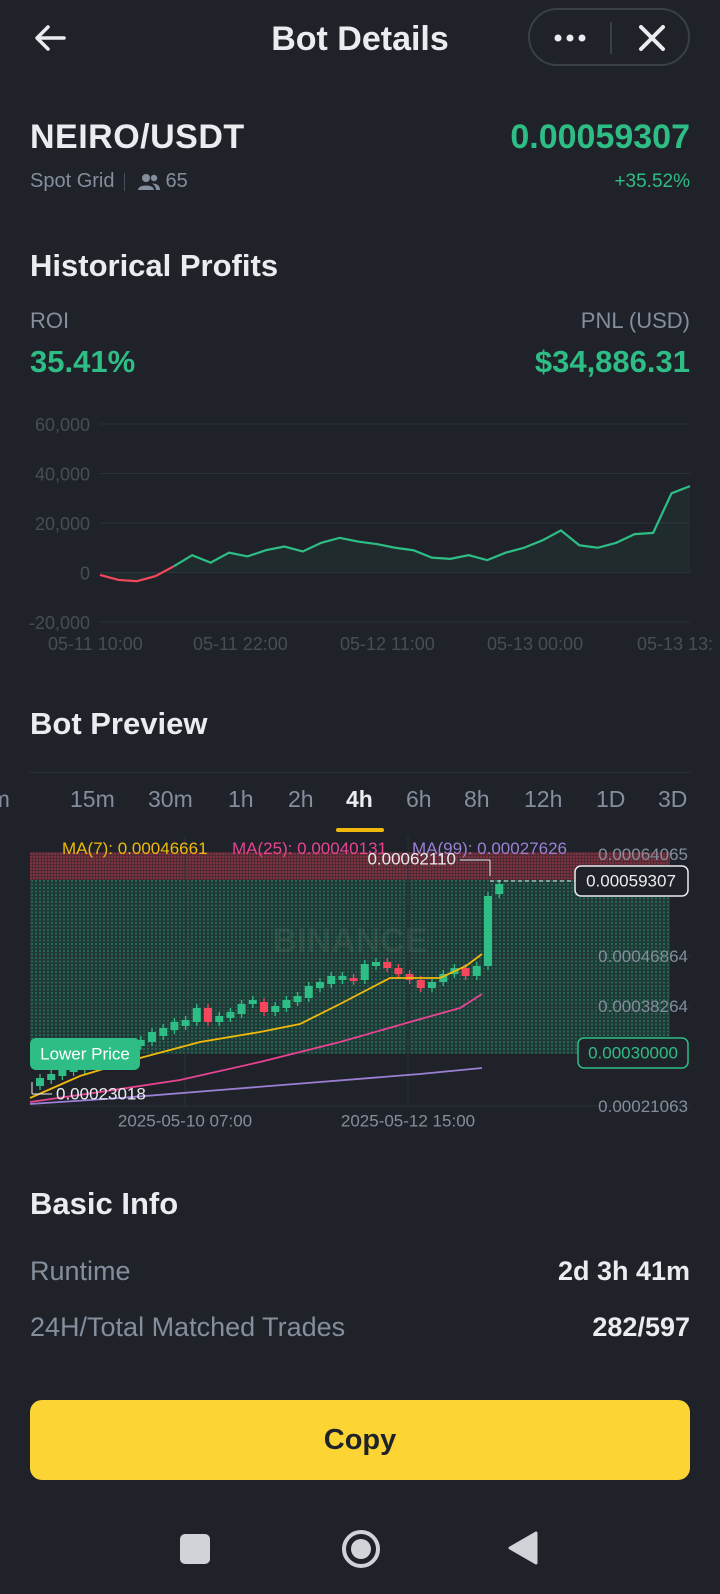  I want to click on high-price-label: 0.00062110, so click(411, 858).